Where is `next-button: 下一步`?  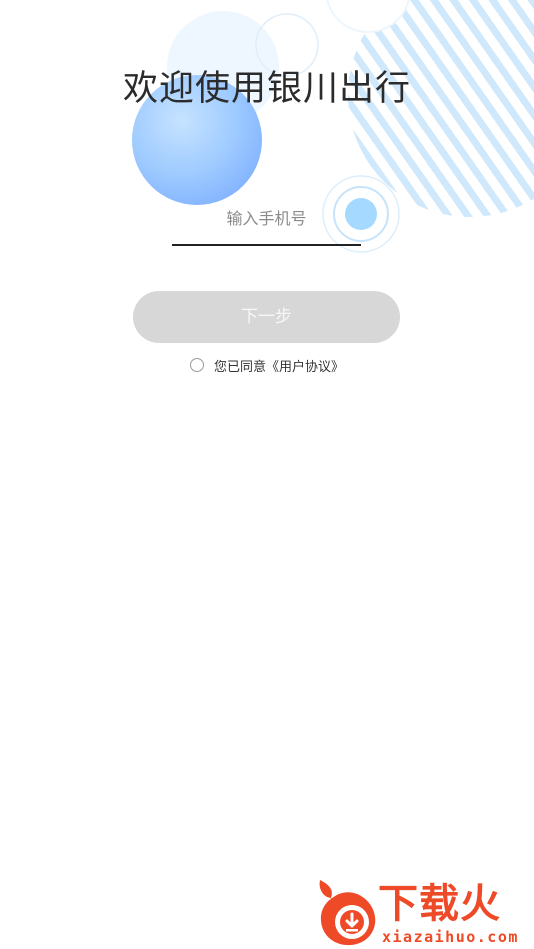
next-button: 下一步 is located at coordinates (266, 317).